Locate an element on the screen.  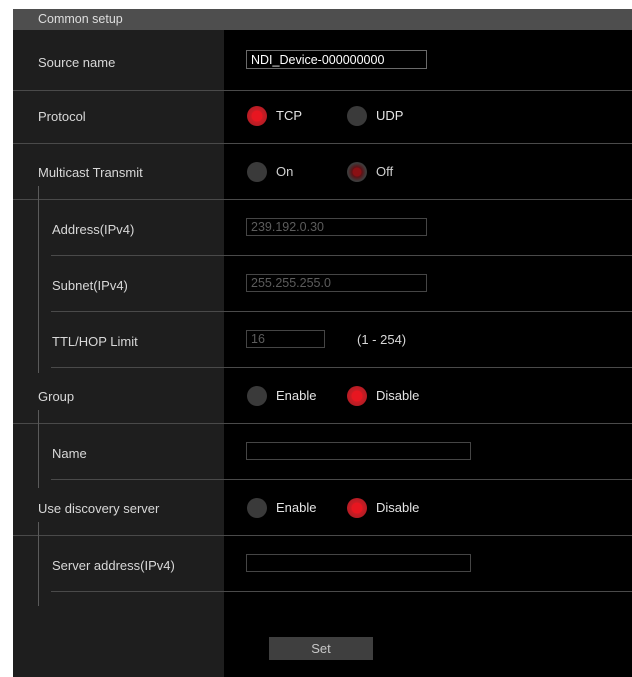
multicast-transmit-label: Multicast Transmit is located at coordinates (90, 172).